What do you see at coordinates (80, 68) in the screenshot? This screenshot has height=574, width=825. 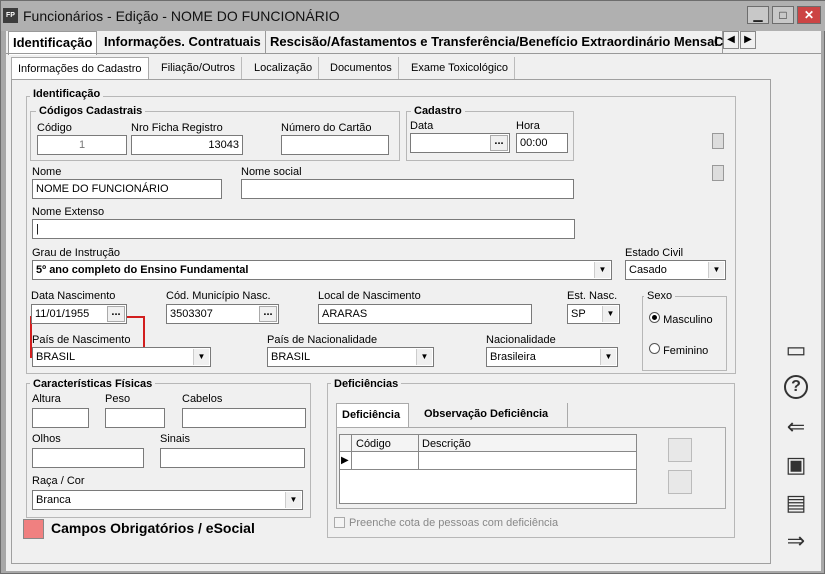 I see `subtab-informacoes-cadastro: Informações do Cadastro` at bounding box center [80, 68].